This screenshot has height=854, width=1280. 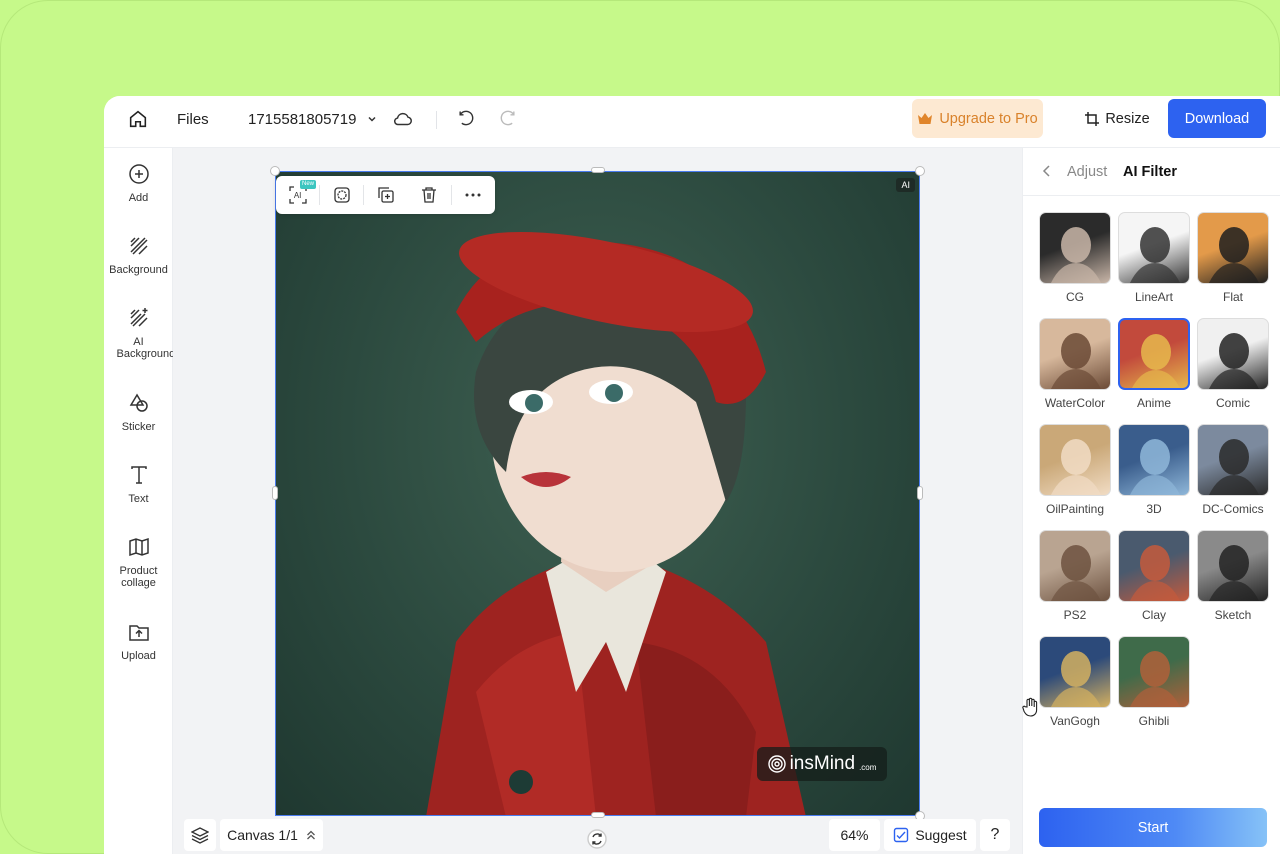 I want to click on filter-label: Ghibli, so click(x=1154, y=721).